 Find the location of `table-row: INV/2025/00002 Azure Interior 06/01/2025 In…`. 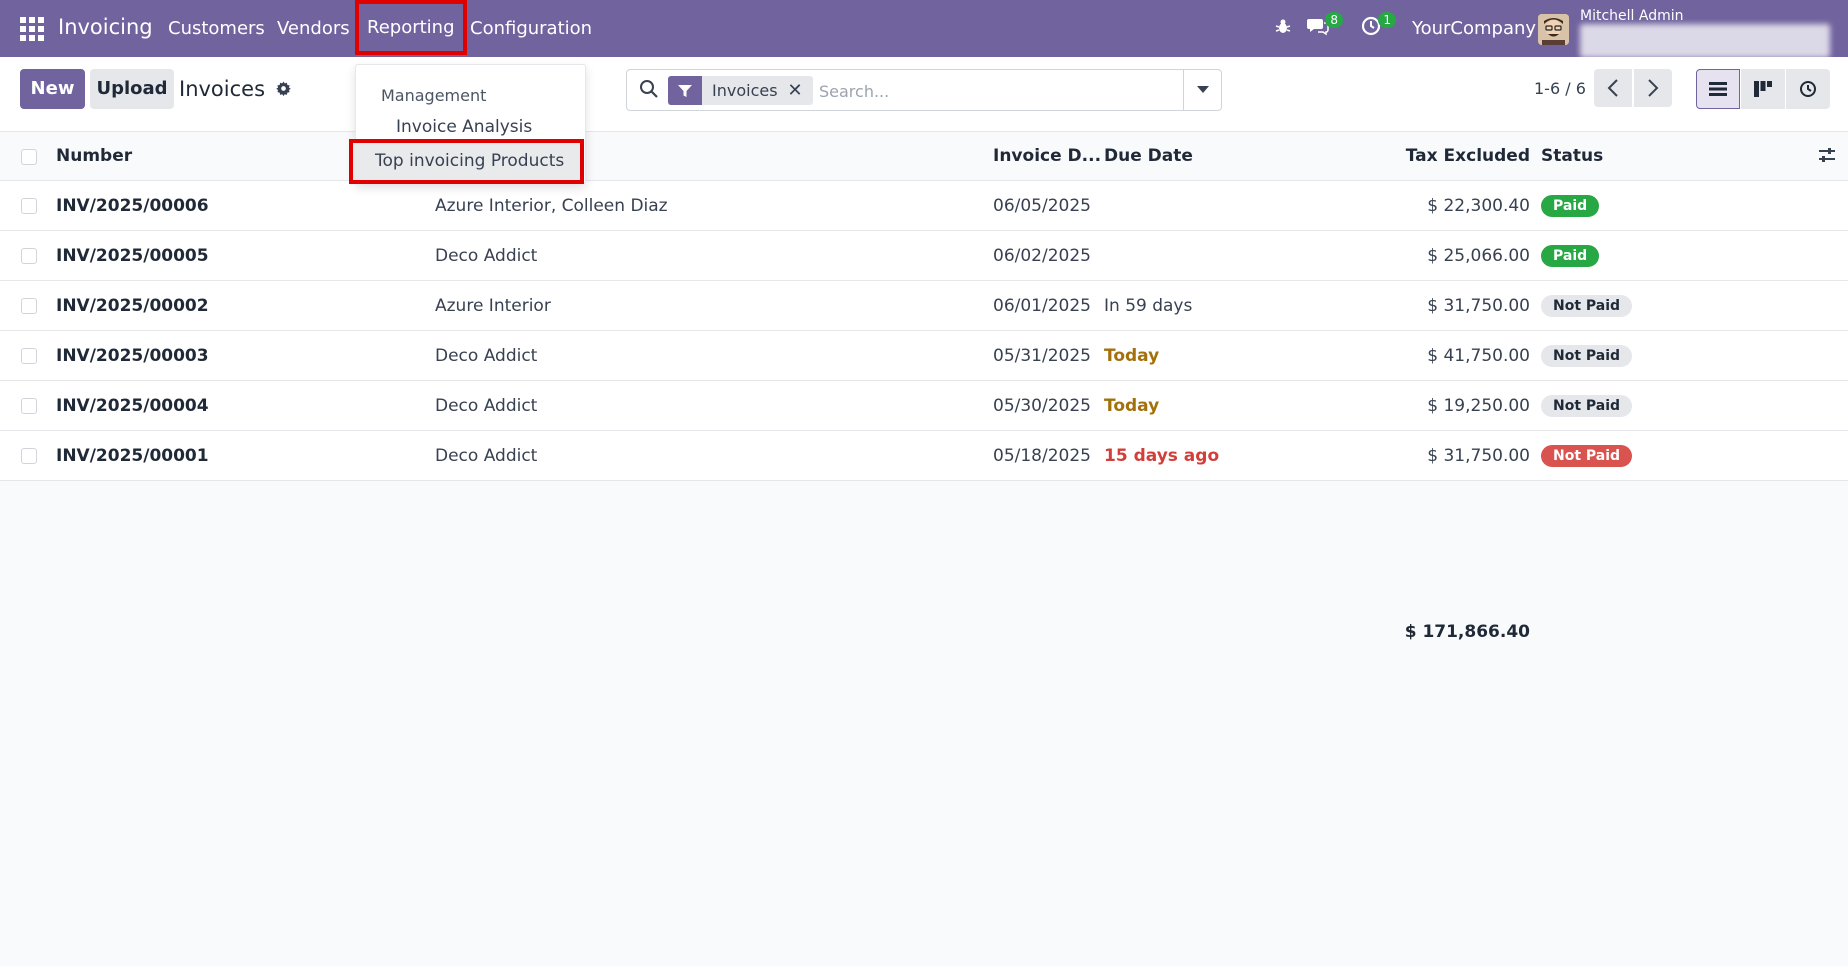

table-row: INV/2025/00002 Azure Interior 06/01/2025 In… is located at coordinates (924, 306).